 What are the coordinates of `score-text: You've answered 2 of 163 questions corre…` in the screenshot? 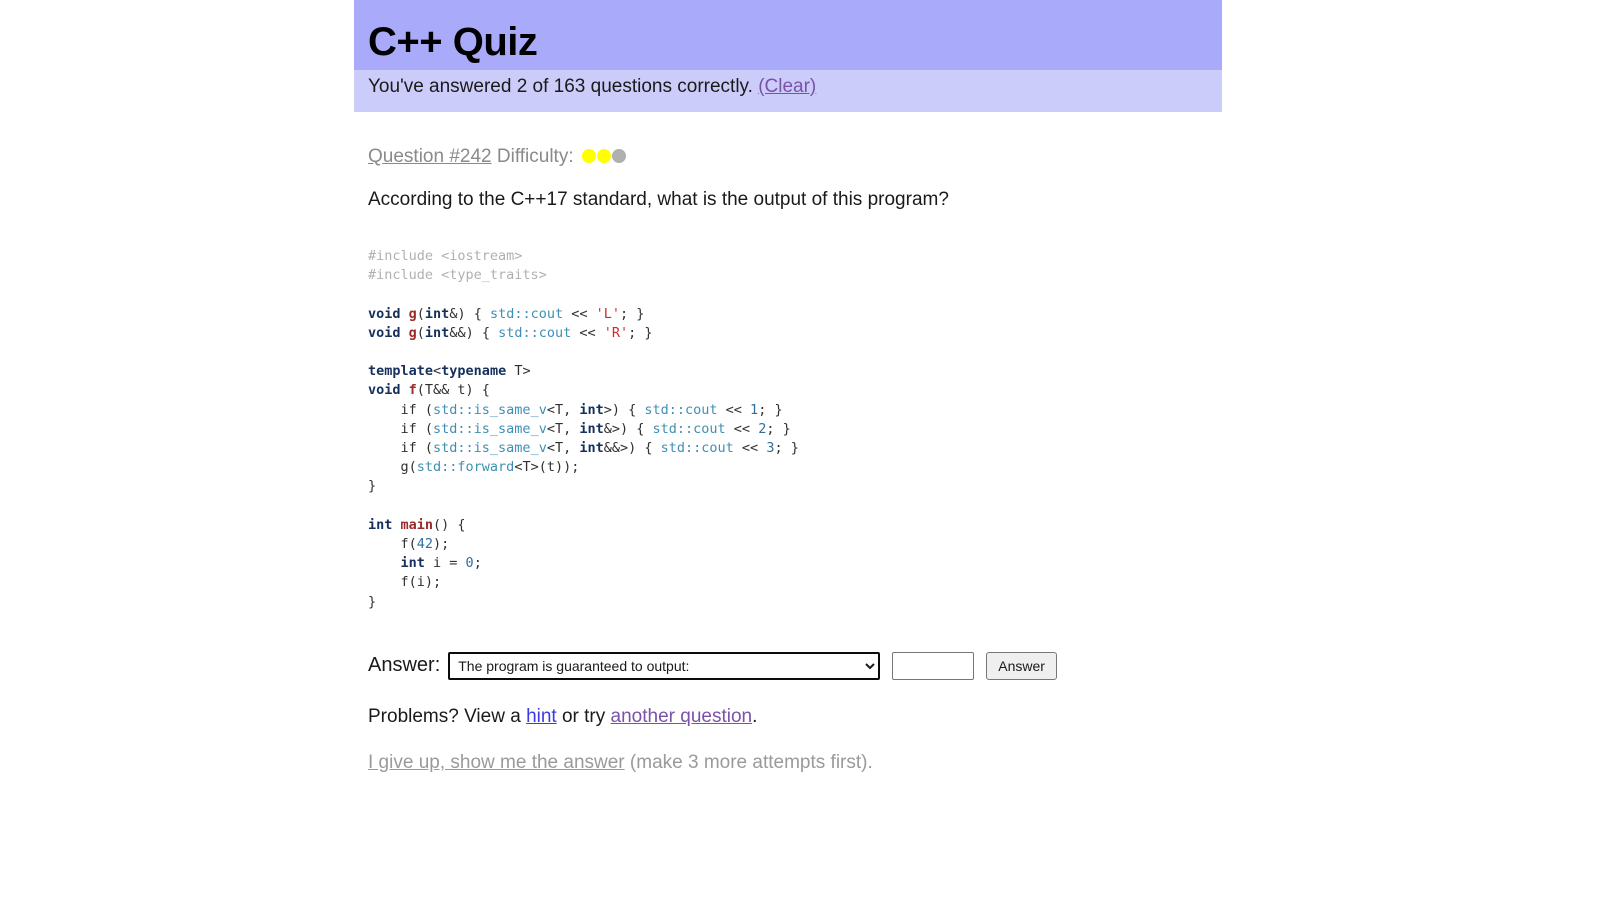 It's located at (560, 86).